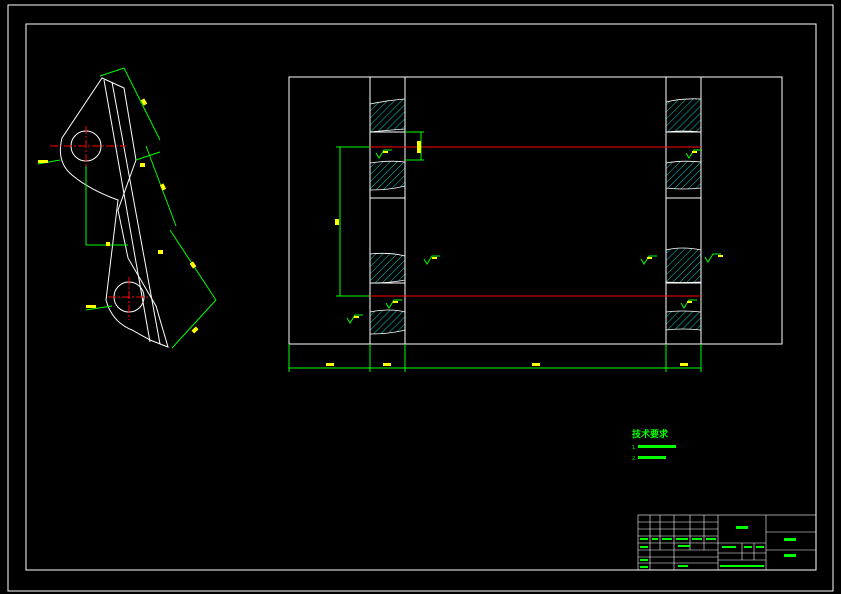  Describe the element at coordinates (112, 72) in the screenshot. I see `dim-line-top-slanted` at that location.